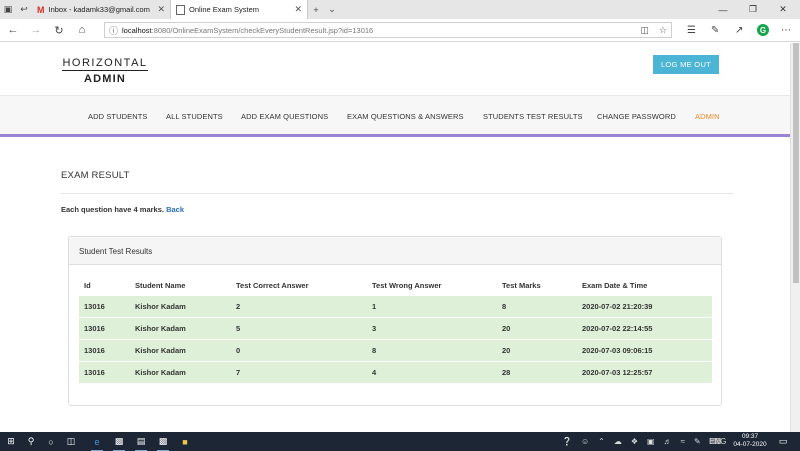 The image size is (800, 451). What do you see at coordinates (750, 444) in the screenshot?
I see `clock-date: 04-07-2020` at bounding box center [750, 444].